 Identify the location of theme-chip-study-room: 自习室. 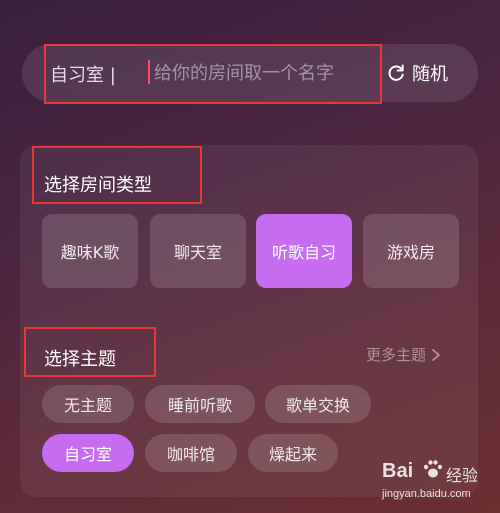
(88, 453).